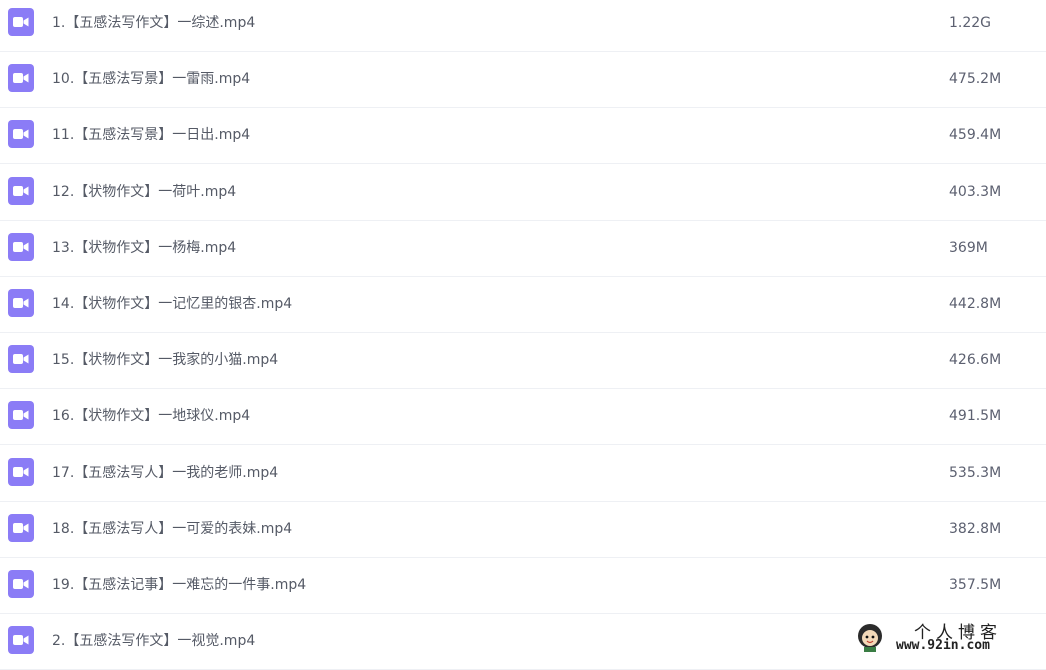 The height and width of the screenshot is (670, 1046). What do you see at coordinates (153, 25) in the screenshot?
I see `file-name: 1.【五感法写作文】一综述.mp4` at bounding box center [153, 25].